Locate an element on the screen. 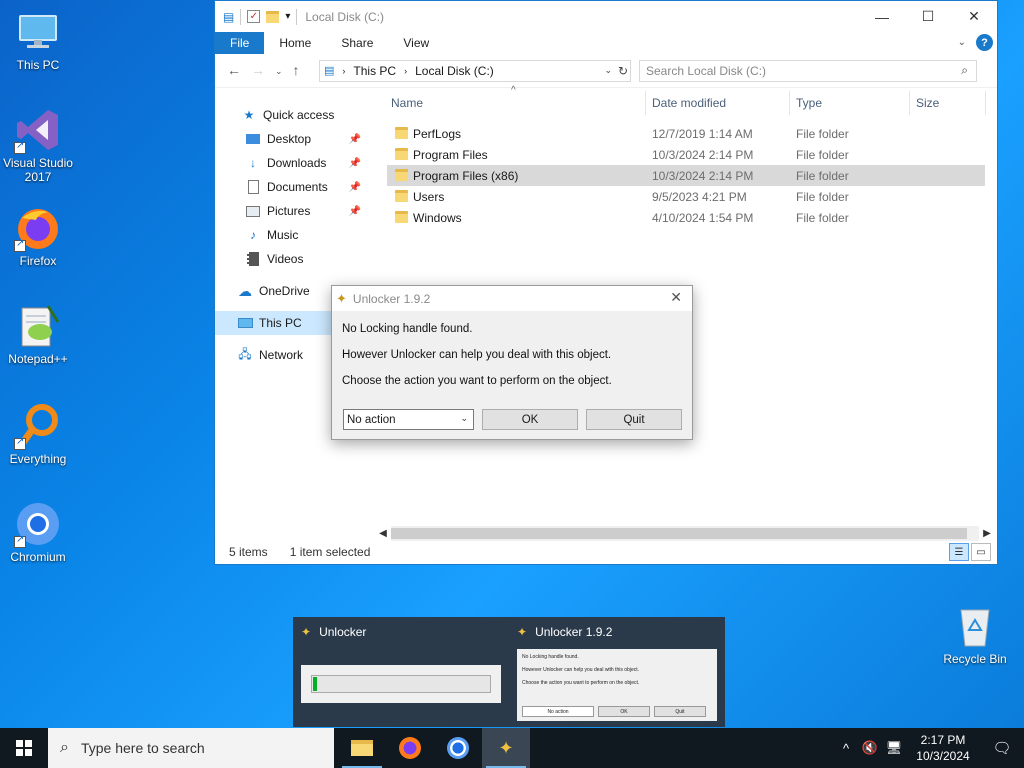 This screenshot has height=768, width=1024. breadcrumb-this-pc: This PC is located at coordinates (374, 71).